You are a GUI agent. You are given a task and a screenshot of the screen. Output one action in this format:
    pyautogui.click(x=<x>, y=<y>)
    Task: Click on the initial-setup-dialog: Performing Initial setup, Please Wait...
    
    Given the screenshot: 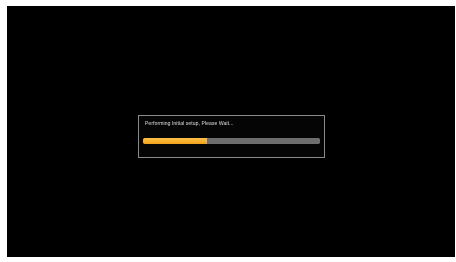 What is the action you would take?
    pyautogui.click(x=231, y=136)
    